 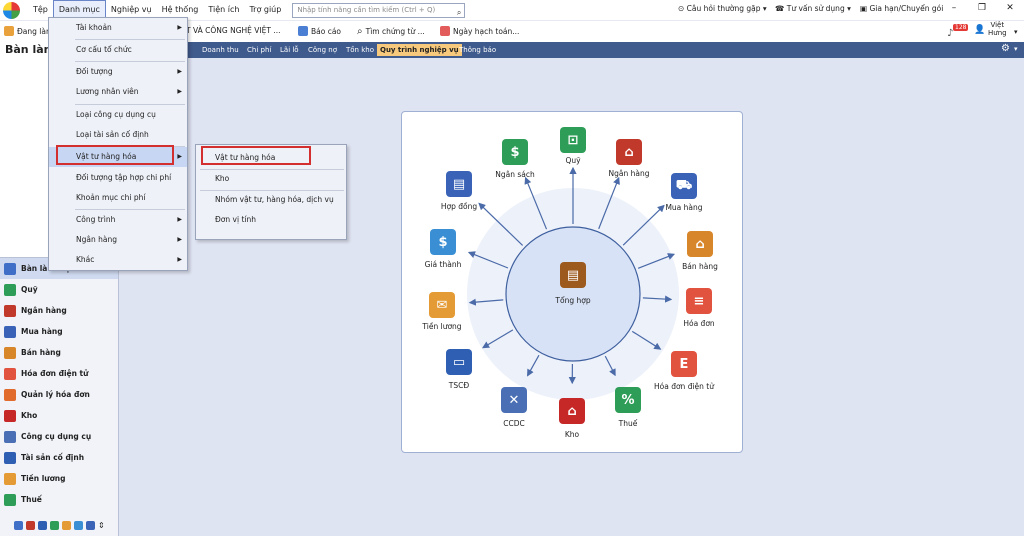 What do you see at coordinates (961, 27) in the screenshot?
I see `notification-badge: 128` at bounding box center [961, 27].